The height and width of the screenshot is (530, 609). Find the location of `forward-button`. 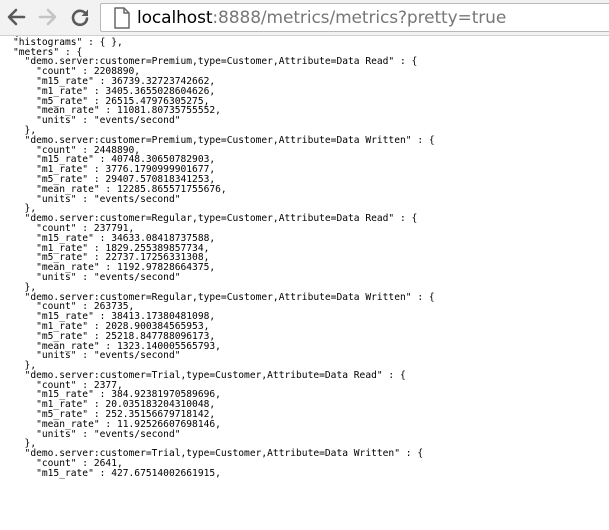

forward-button is located at coordinates (48, 17).